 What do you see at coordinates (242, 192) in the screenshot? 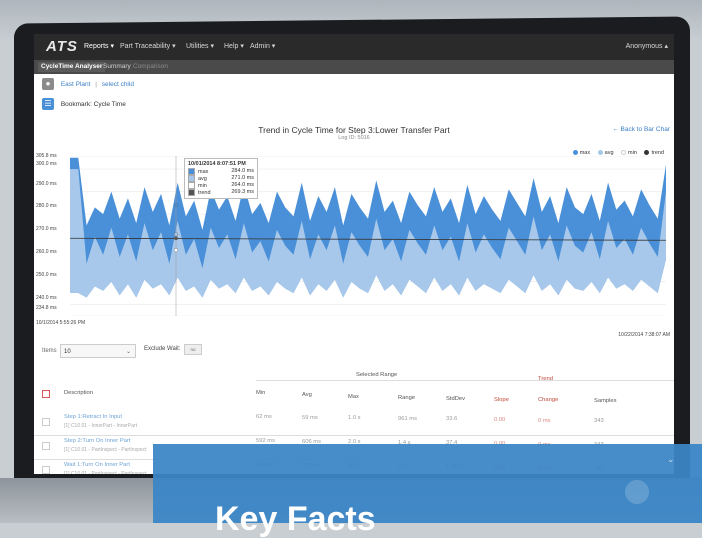
I see `tooltip-series-value: 269.3 ms` at bounding box center [242, 192].